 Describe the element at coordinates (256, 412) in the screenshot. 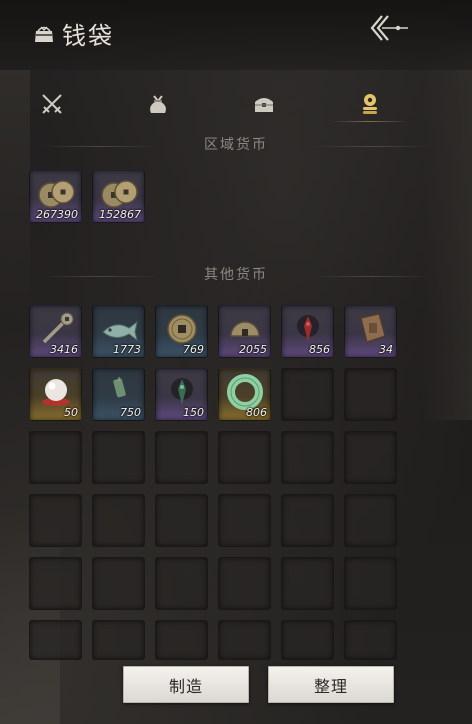

I see `item-quantity: 806` at that location.